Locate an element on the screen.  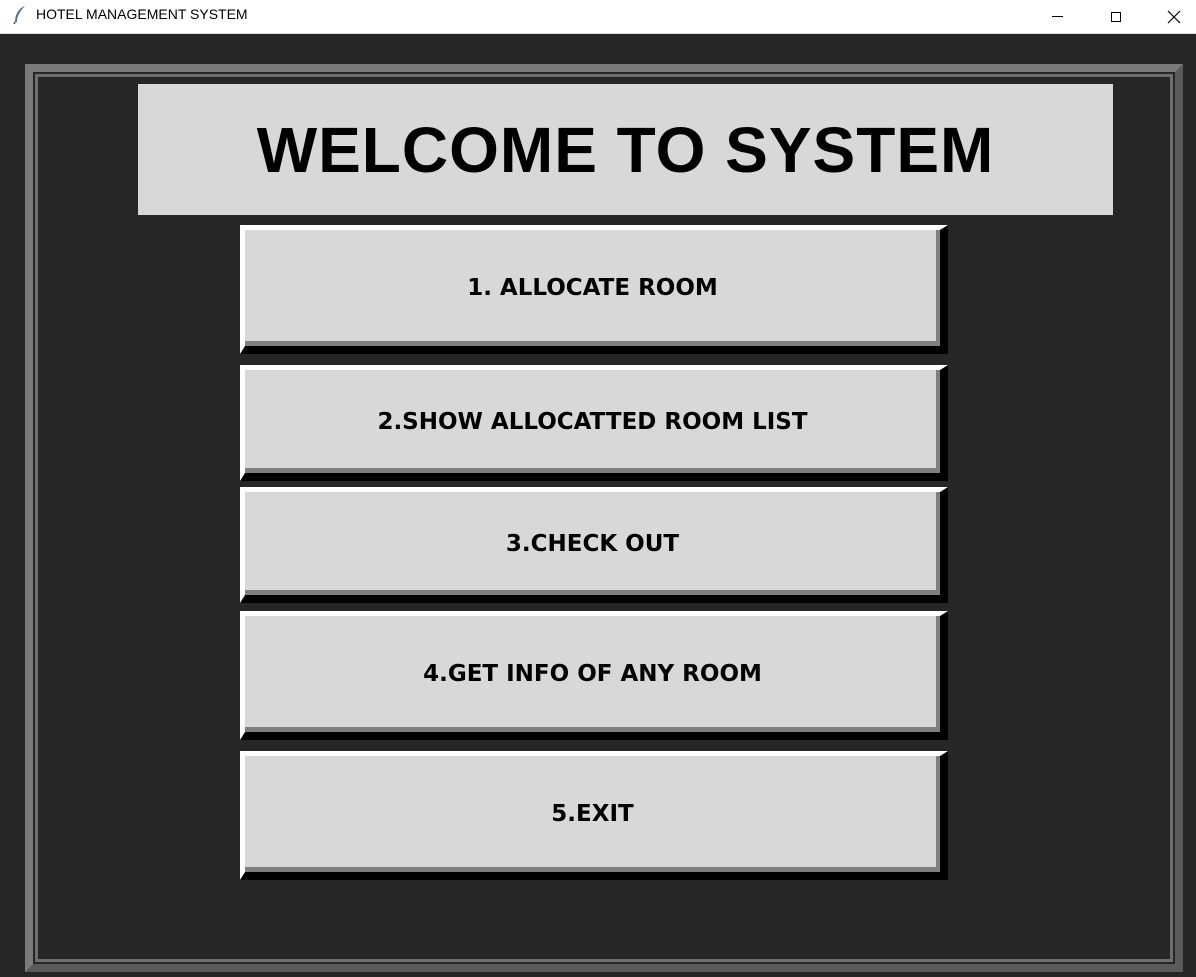
minimize-button is located at coordinates (1057, 16).